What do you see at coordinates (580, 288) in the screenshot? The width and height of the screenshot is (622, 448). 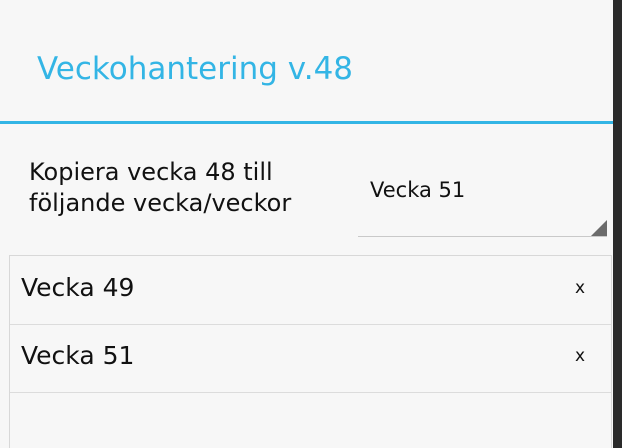 I see `remove-week-49-button: x` at bounding box center [580, 288].